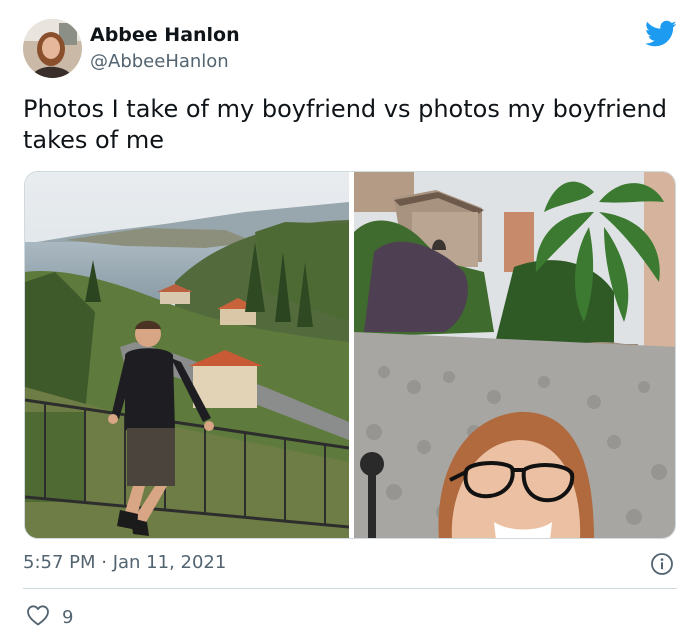 The width and height of the screenshot is (700, 643). I want to click on tweet-timestamp: 5:57 PM · Jan 11, 2021, so click(124, 562).